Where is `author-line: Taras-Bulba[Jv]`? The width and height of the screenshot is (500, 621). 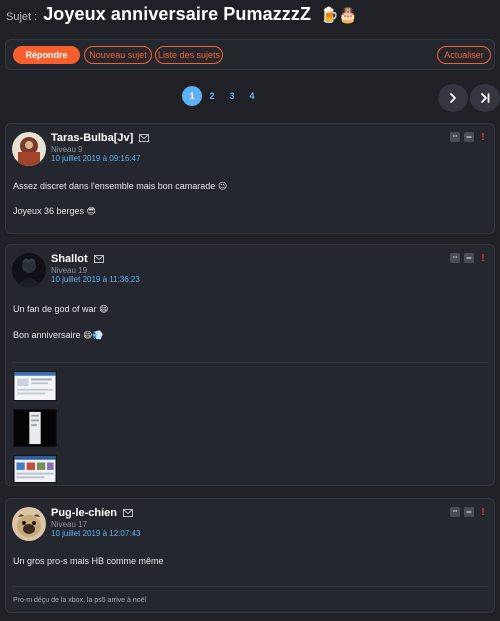
author-line: Taras-Bulba[Jv] is located at coordinates (100, 138).